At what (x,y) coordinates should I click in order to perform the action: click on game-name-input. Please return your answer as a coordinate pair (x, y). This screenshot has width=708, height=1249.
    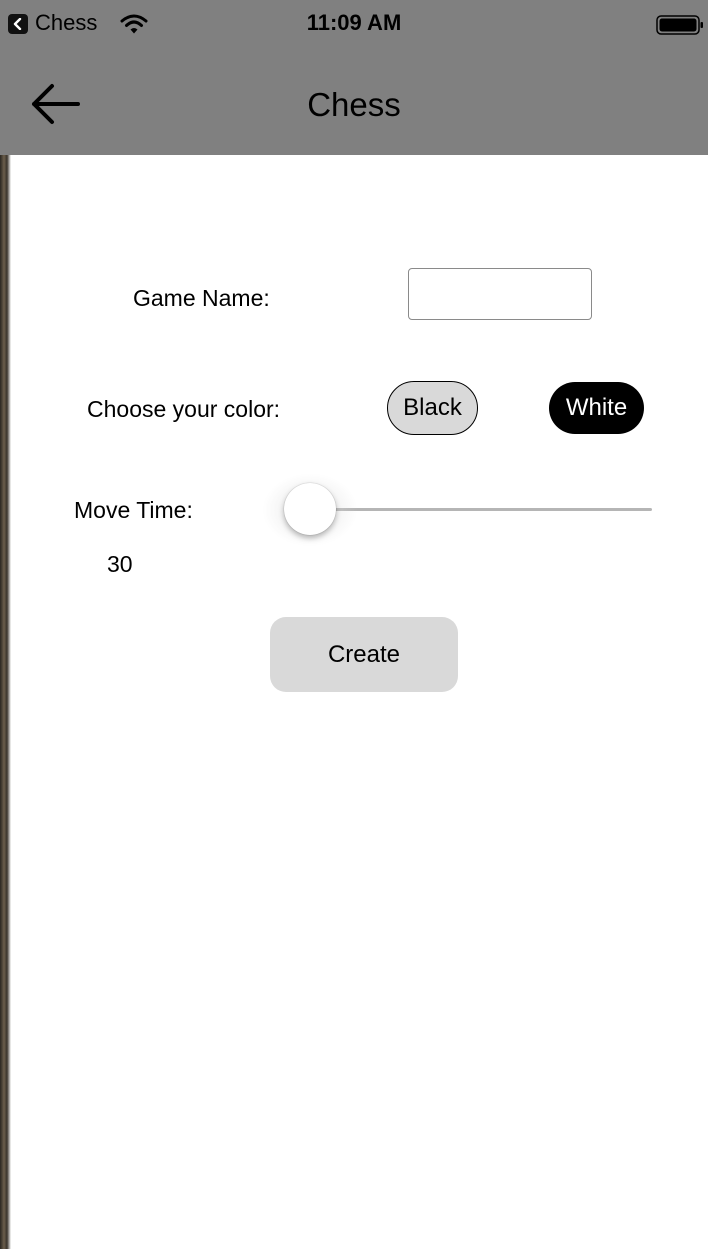
    Looking at the image, I should click on (500, 294).